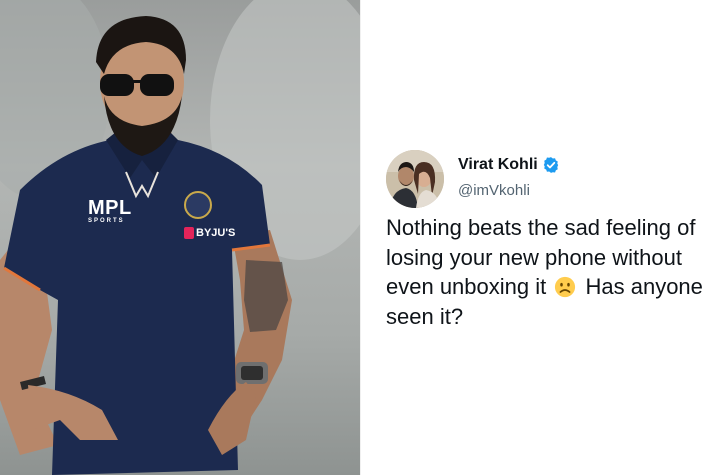  What do you see at coordinates (534, 257) in the screenshot?
I see `tweet-line: losing your new phone without` at bounding box center [534, 257].